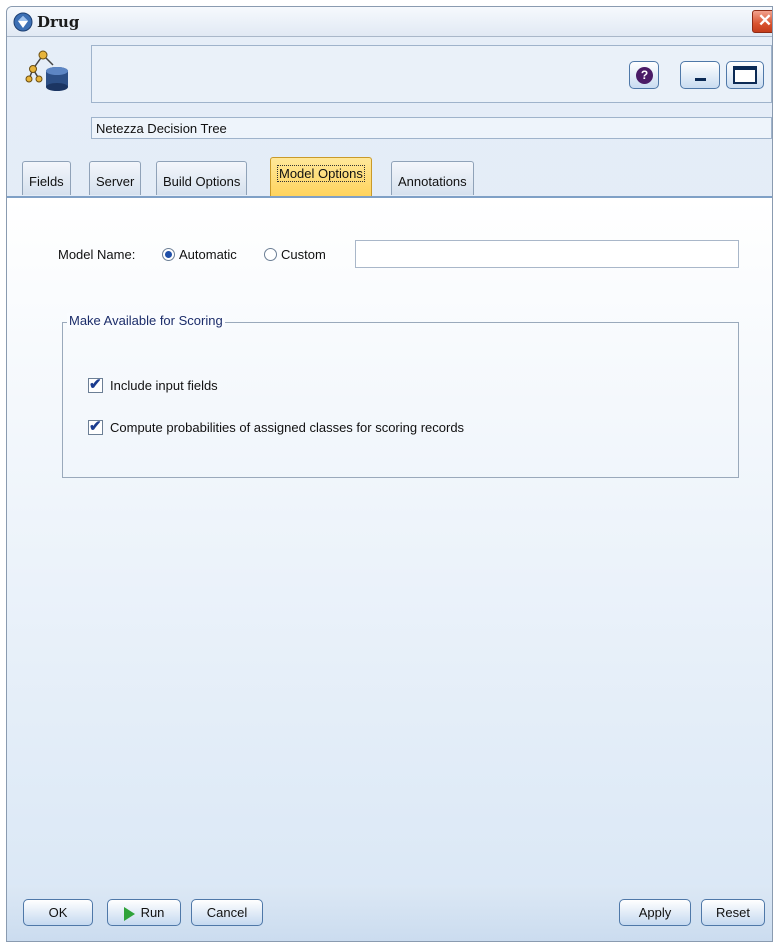 This screenshot has height=942, width=773. What do you see at coordinates (115, 181) in the screenshot?
I see `tab-label: Server` at bounding box center [115, 181].